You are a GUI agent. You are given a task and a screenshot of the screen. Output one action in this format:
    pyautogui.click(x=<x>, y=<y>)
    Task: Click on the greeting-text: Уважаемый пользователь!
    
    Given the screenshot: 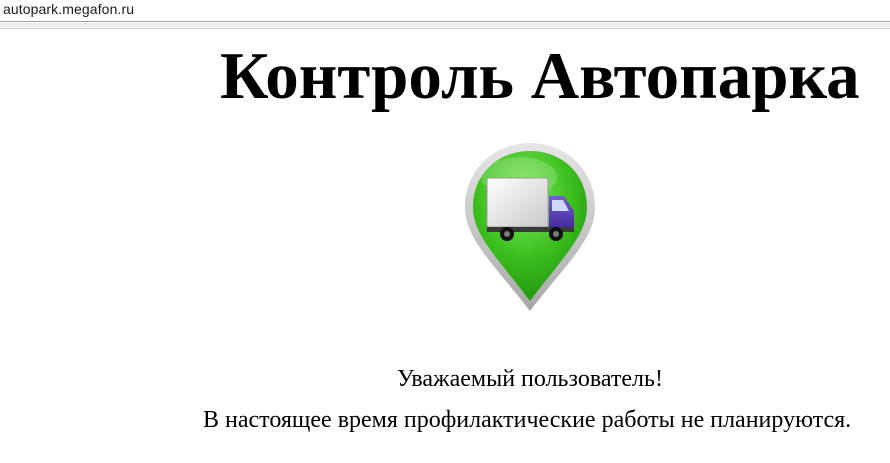 What is the action you would take?
    pyautogui.click(x=530, y=379)
    